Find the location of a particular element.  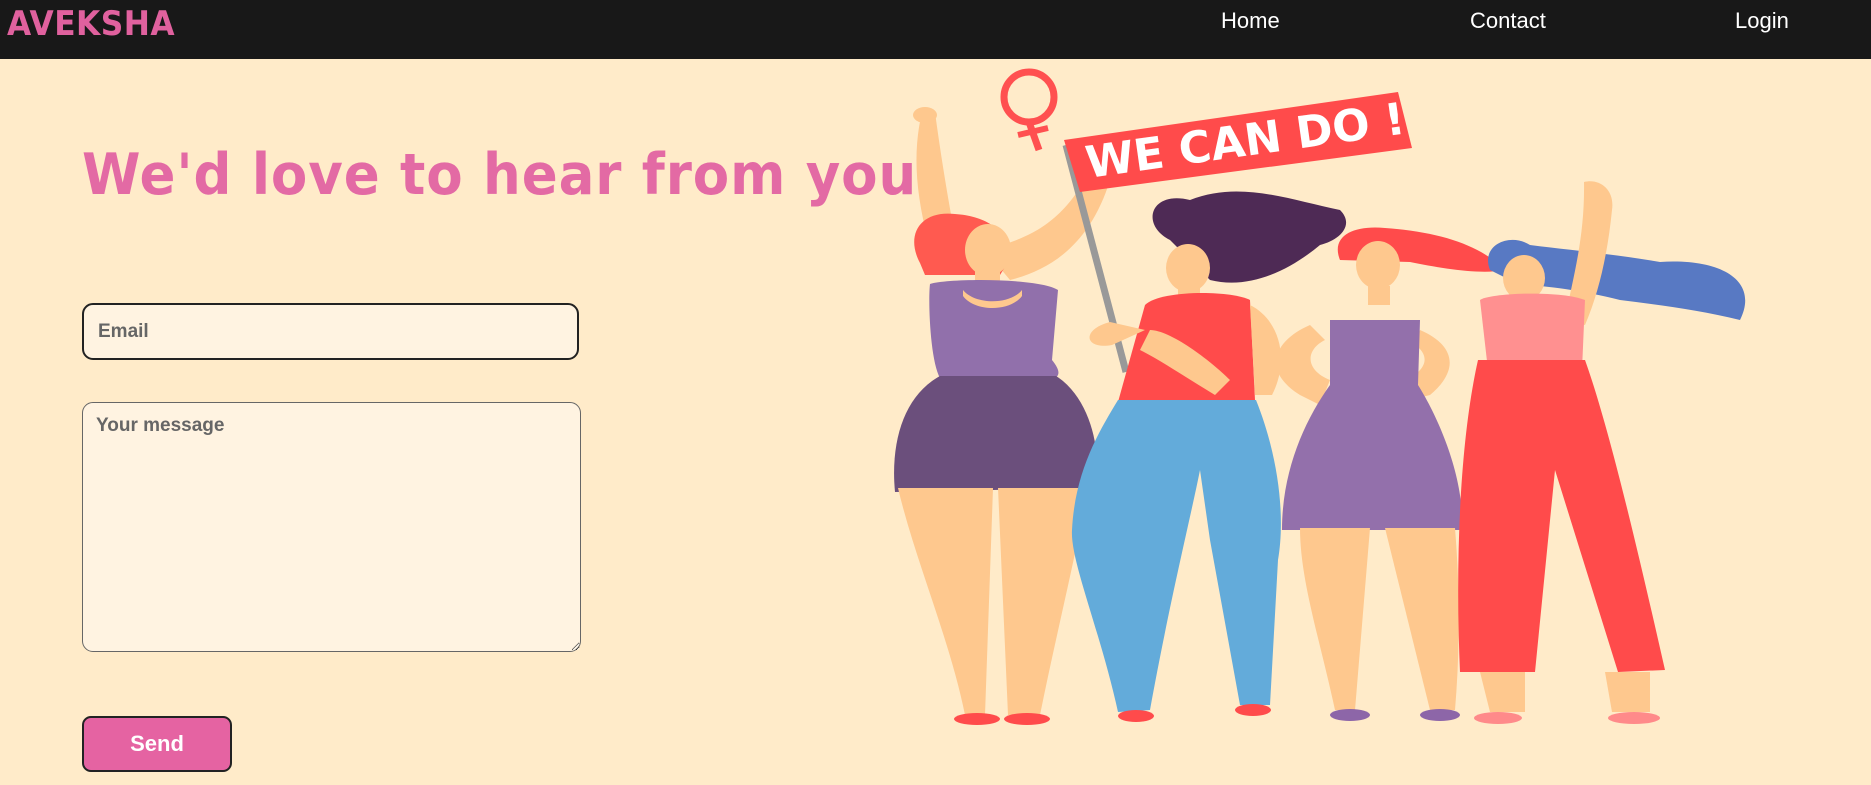

woman-4-figure is located at coordinates (1602, 452).